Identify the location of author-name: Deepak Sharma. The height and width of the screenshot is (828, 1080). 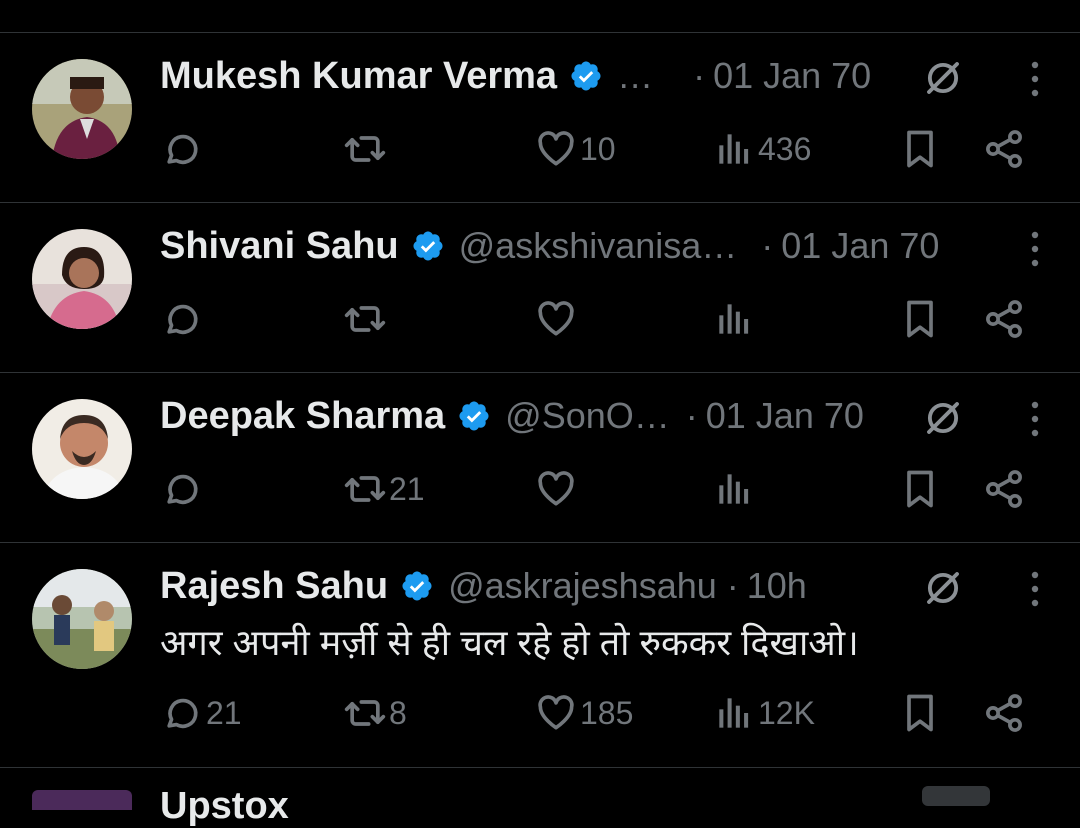
(302, 416).